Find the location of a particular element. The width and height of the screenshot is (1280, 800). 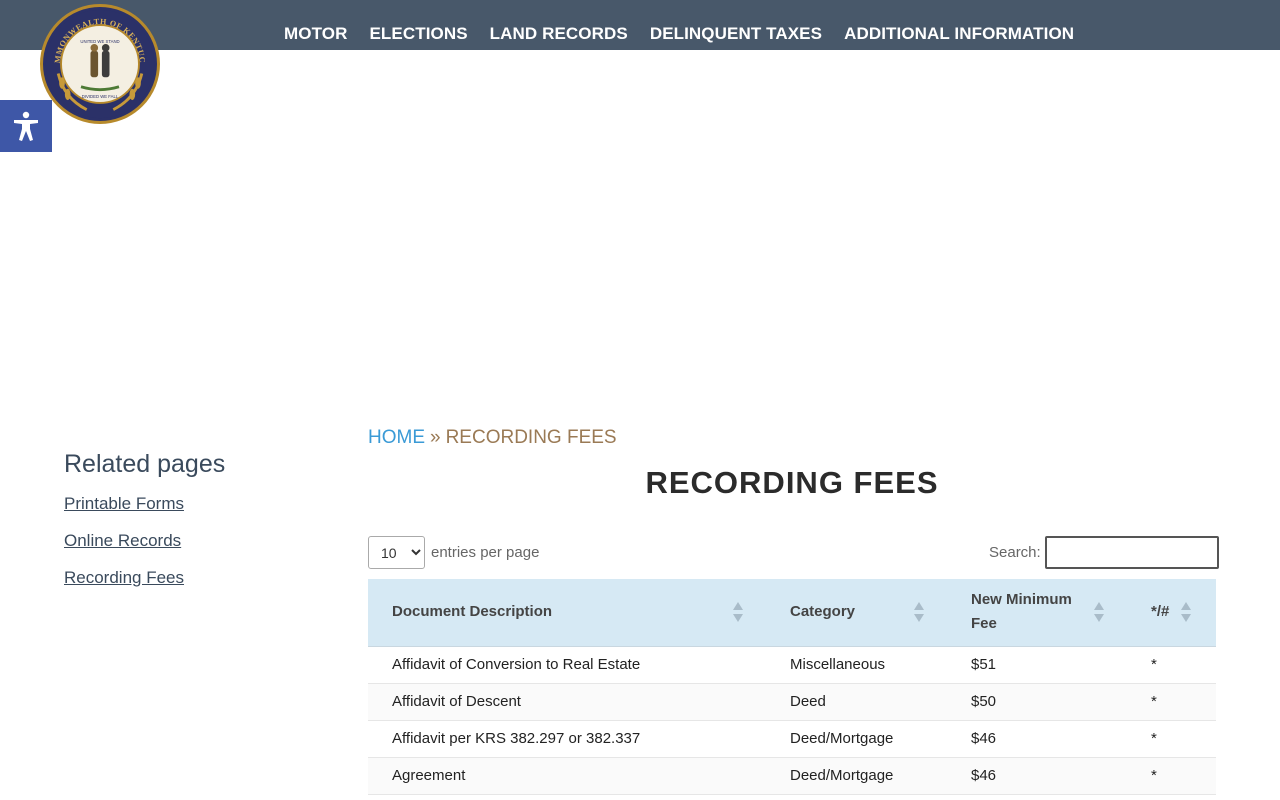

table-search: Search: is located at coordinates (1104, 552).